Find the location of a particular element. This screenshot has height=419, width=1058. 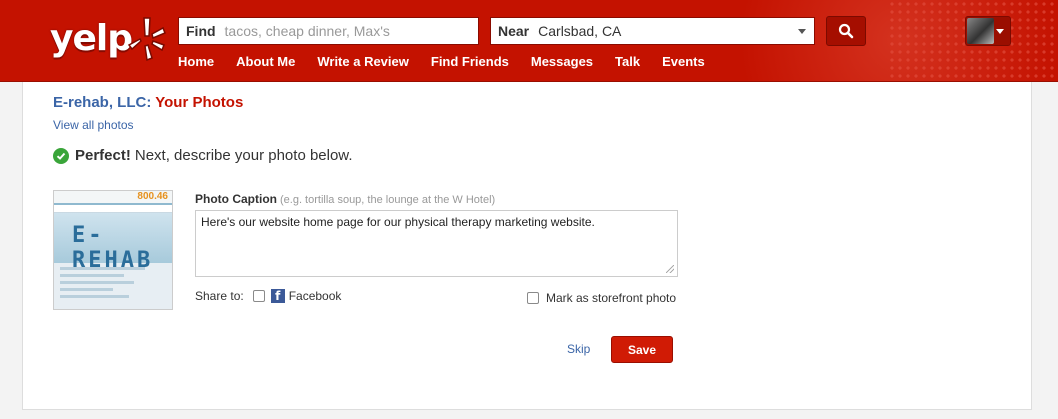

thumbnail-phone: 800.46 is located at coordinates (152, 196).